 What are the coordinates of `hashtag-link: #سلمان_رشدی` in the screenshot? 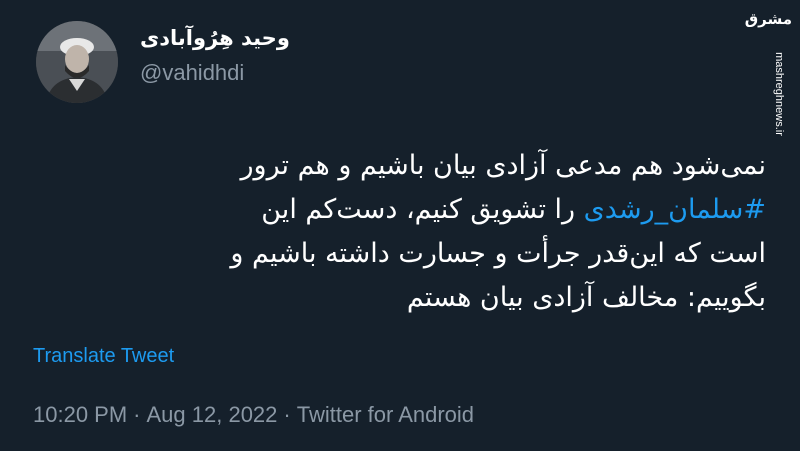 It's located at (675, 209).